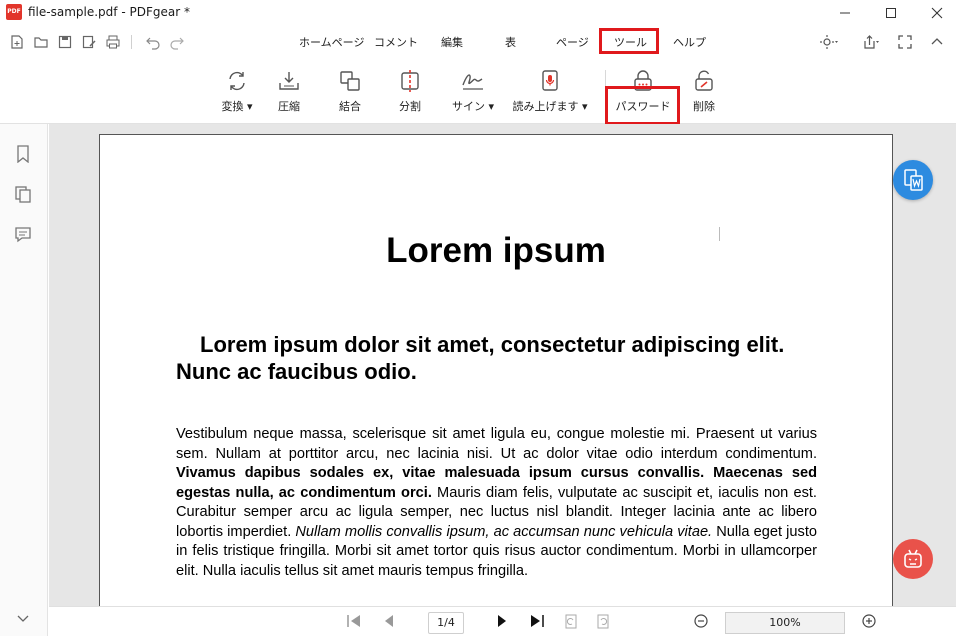  I want to click on next-page-icon, so click(502, 621).